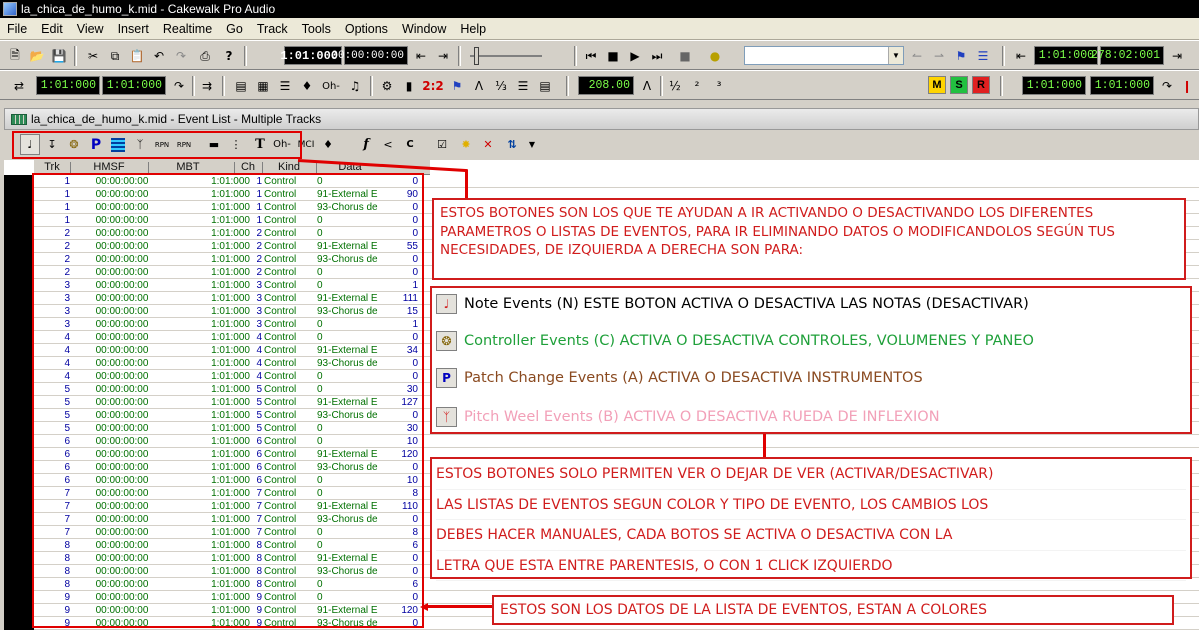  What do you see at coordinates (443, 56) in the screenshot?
I see `go-end-marker-icon: ⇥` at bounding box center [443, 56].